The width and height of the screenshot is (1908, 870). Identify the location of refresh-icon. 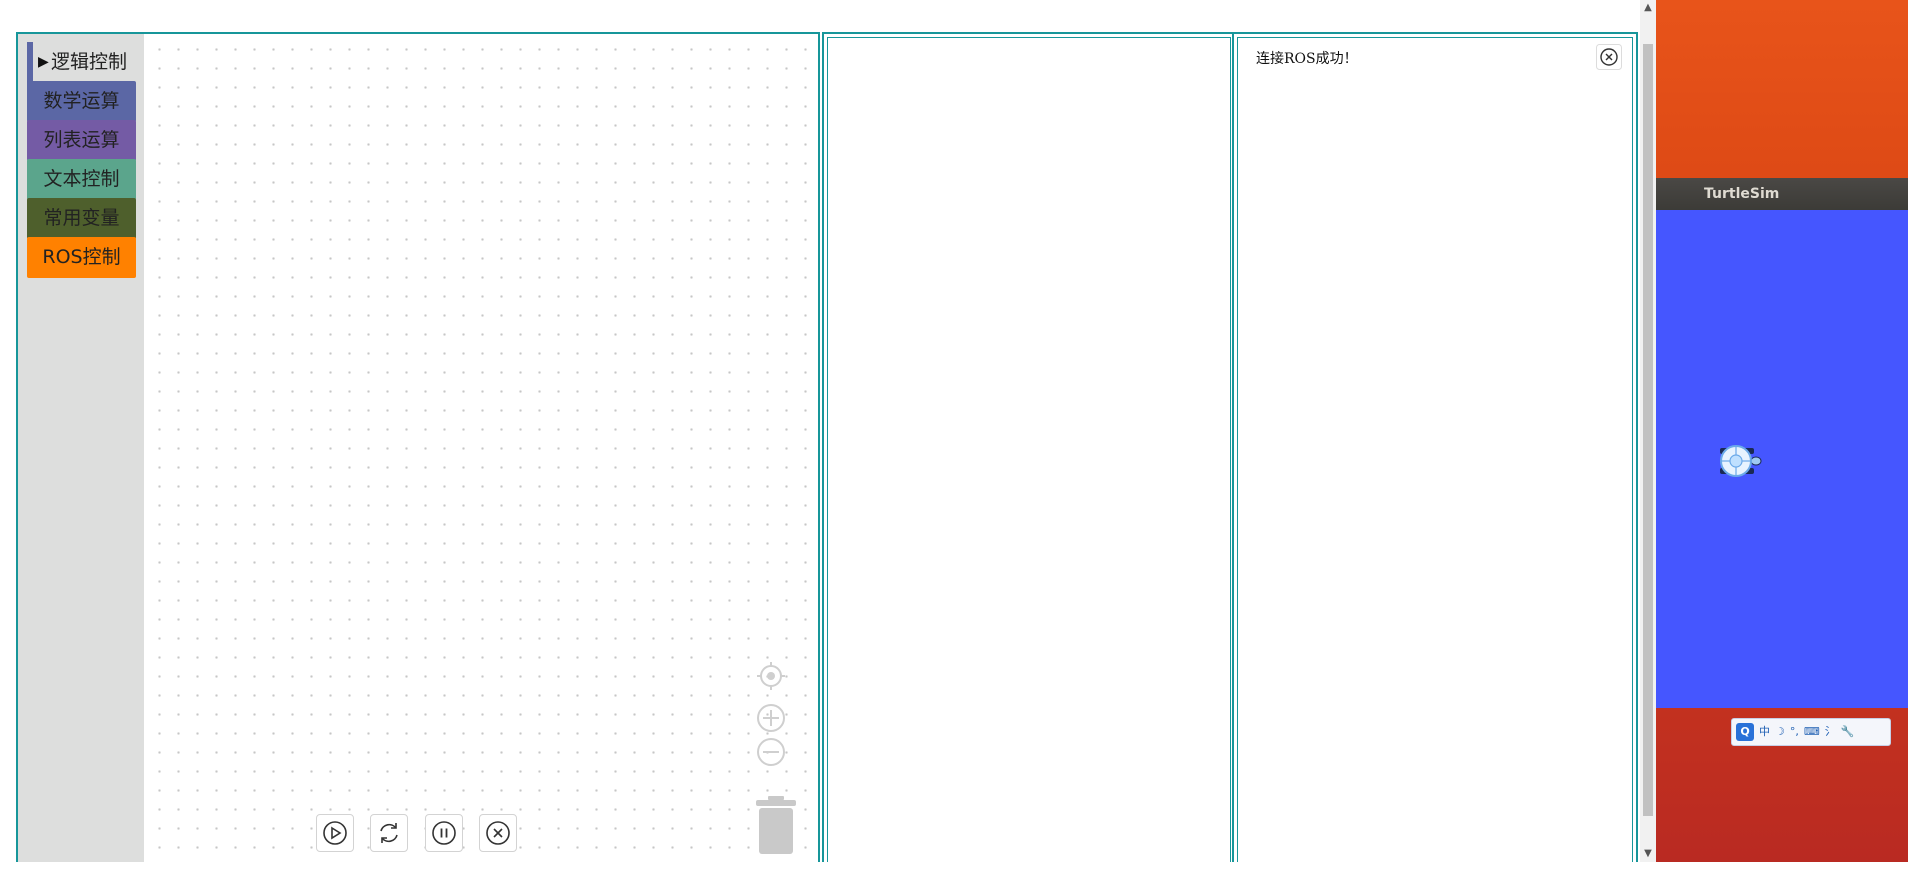
(389, 833).